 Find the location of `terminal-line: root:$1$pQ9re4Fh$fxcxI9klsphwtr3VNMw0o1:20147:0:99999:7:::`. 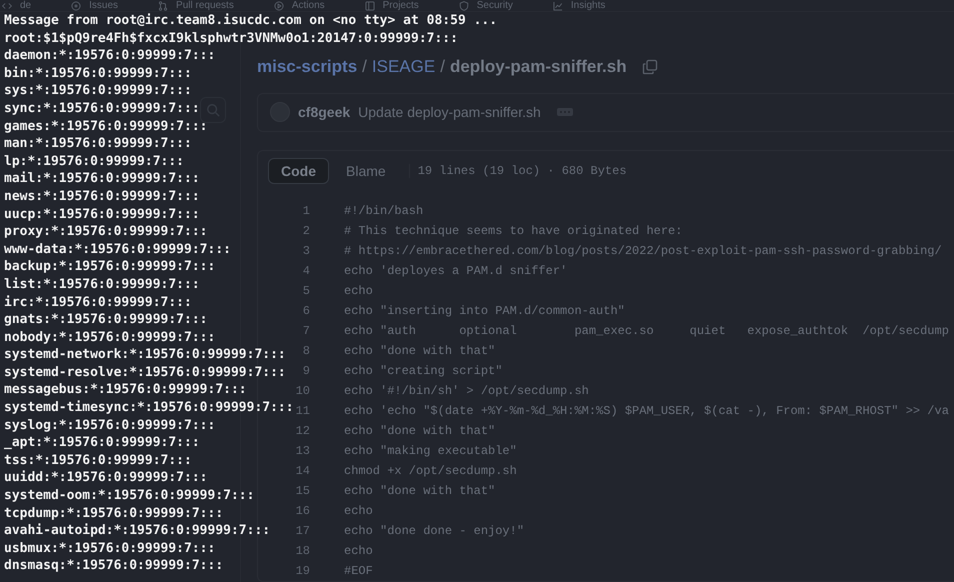

terminal-line: root:$1$pQ9re4Fh$fxcxI9klsphwtr3VNMw0o1:20147:0:99999:7::: is located at coordinates (231, 39).